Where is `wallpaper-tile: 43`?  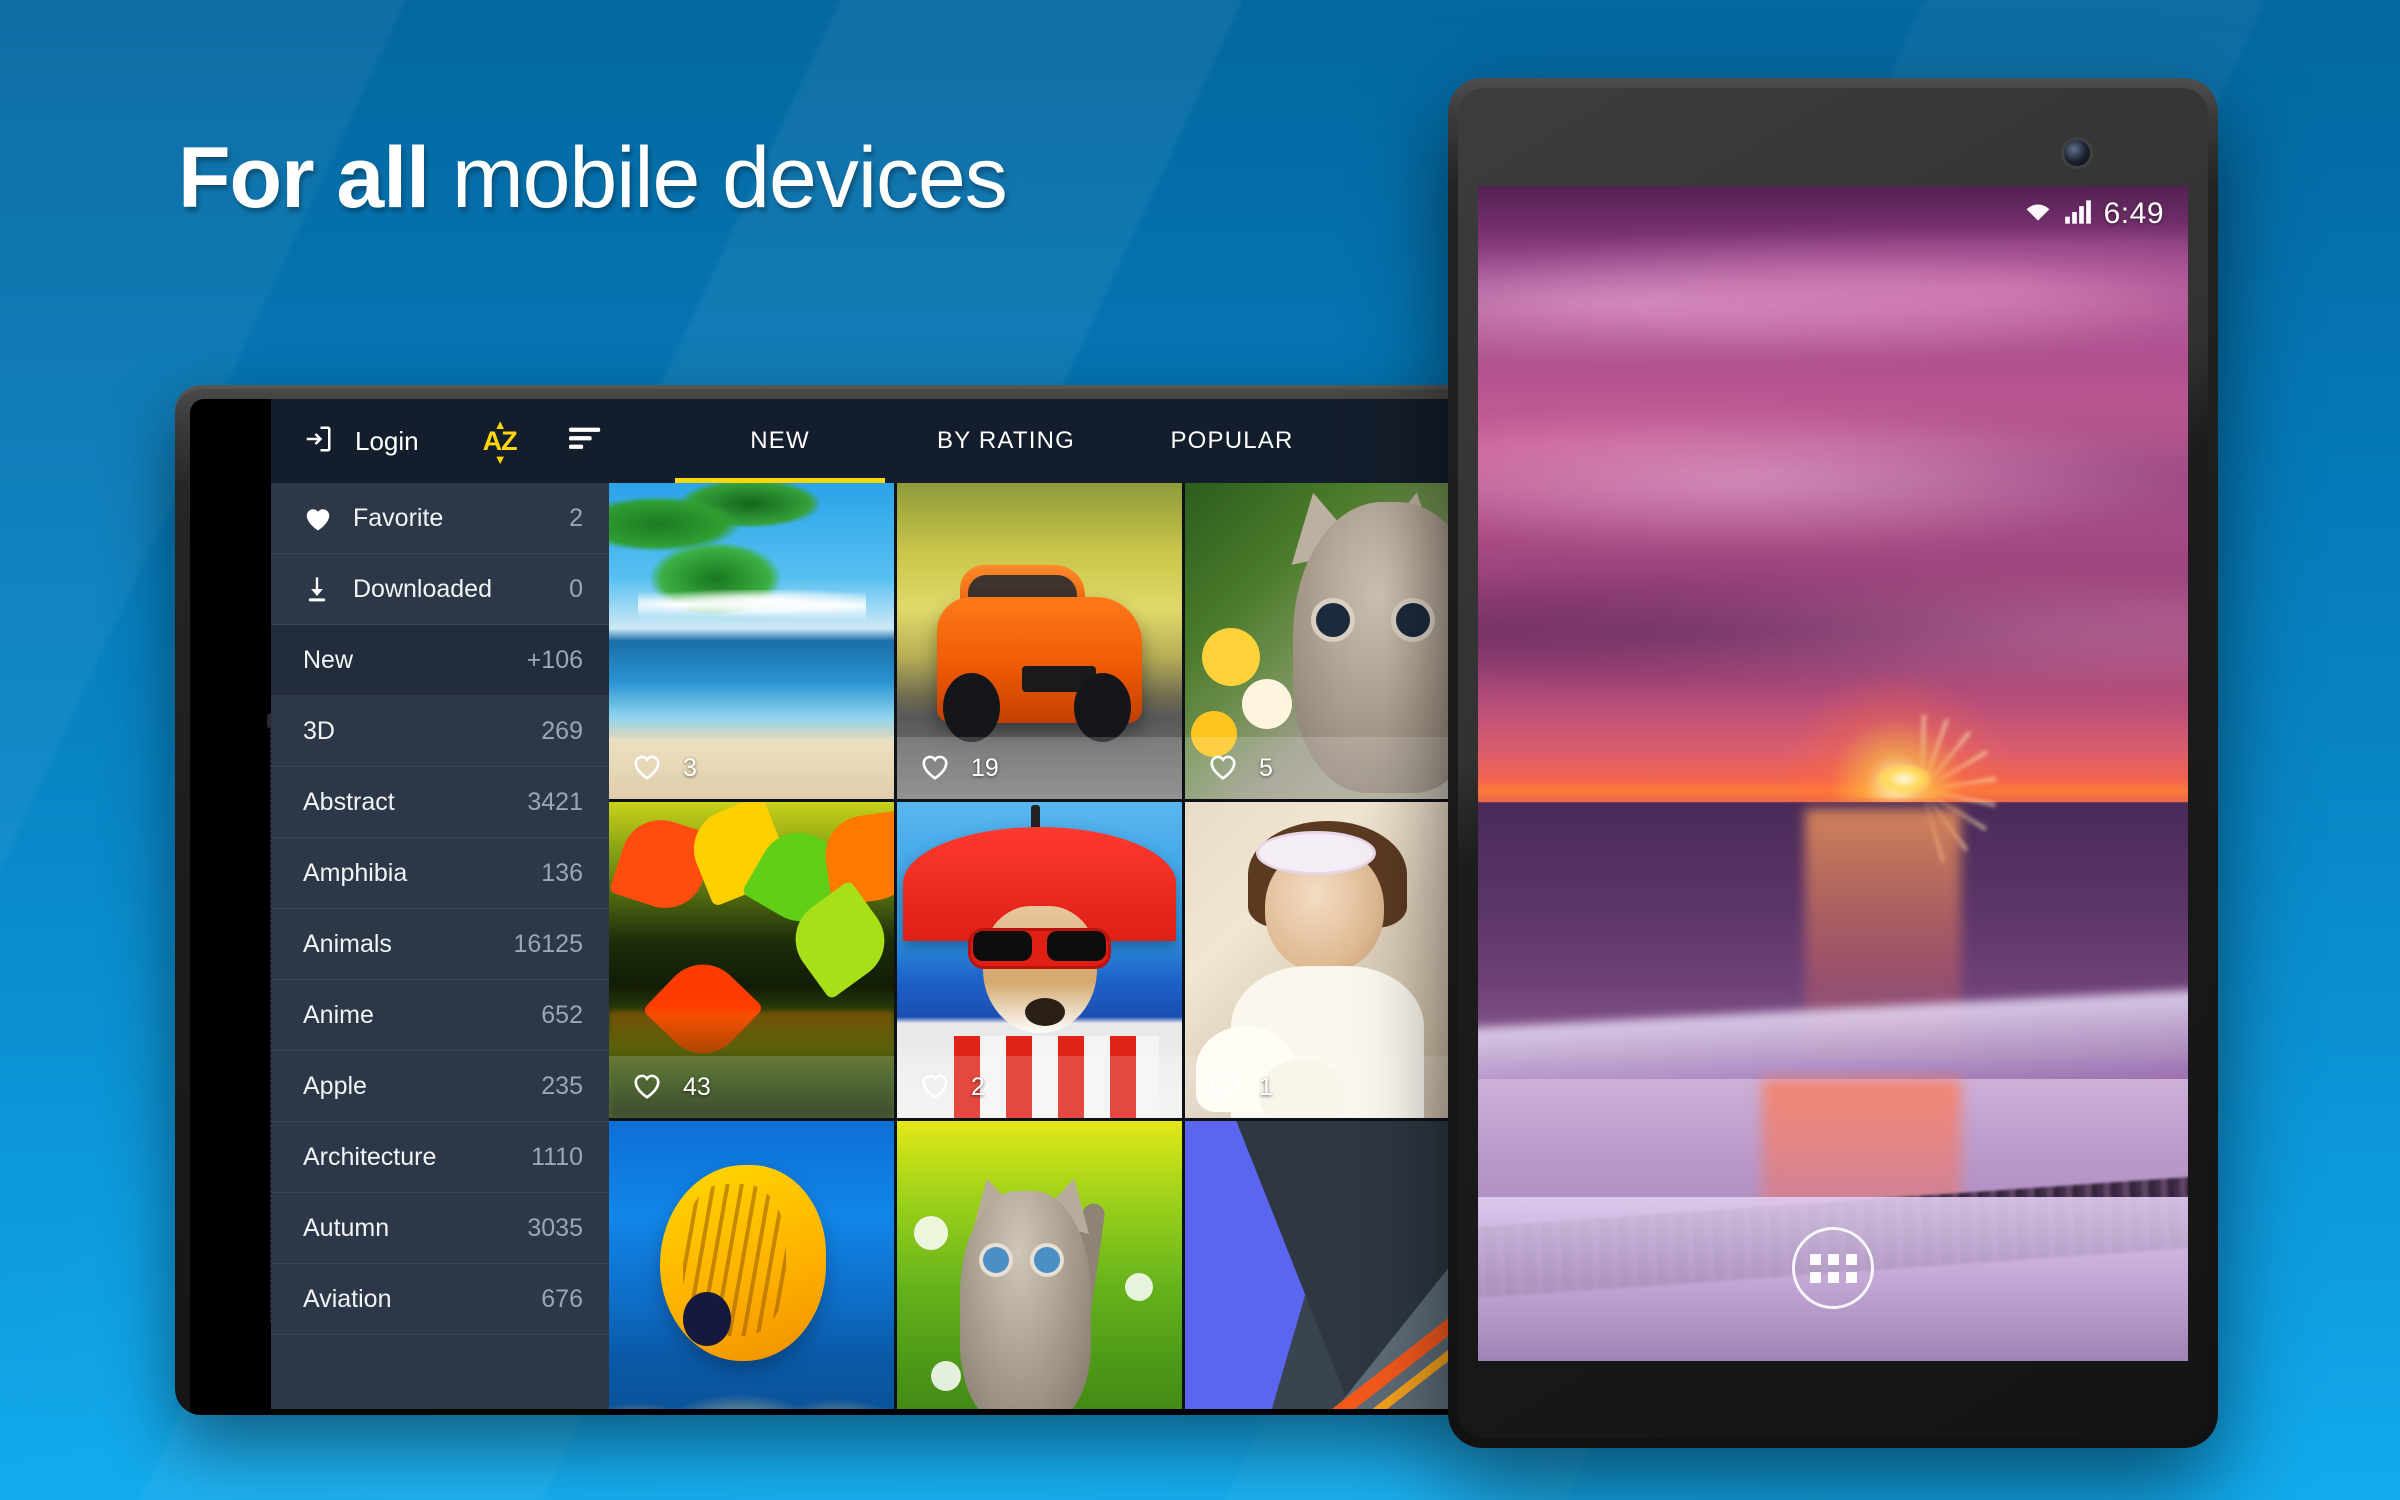
wallpaper-tile: 43 is located at coordinates (751, 960).